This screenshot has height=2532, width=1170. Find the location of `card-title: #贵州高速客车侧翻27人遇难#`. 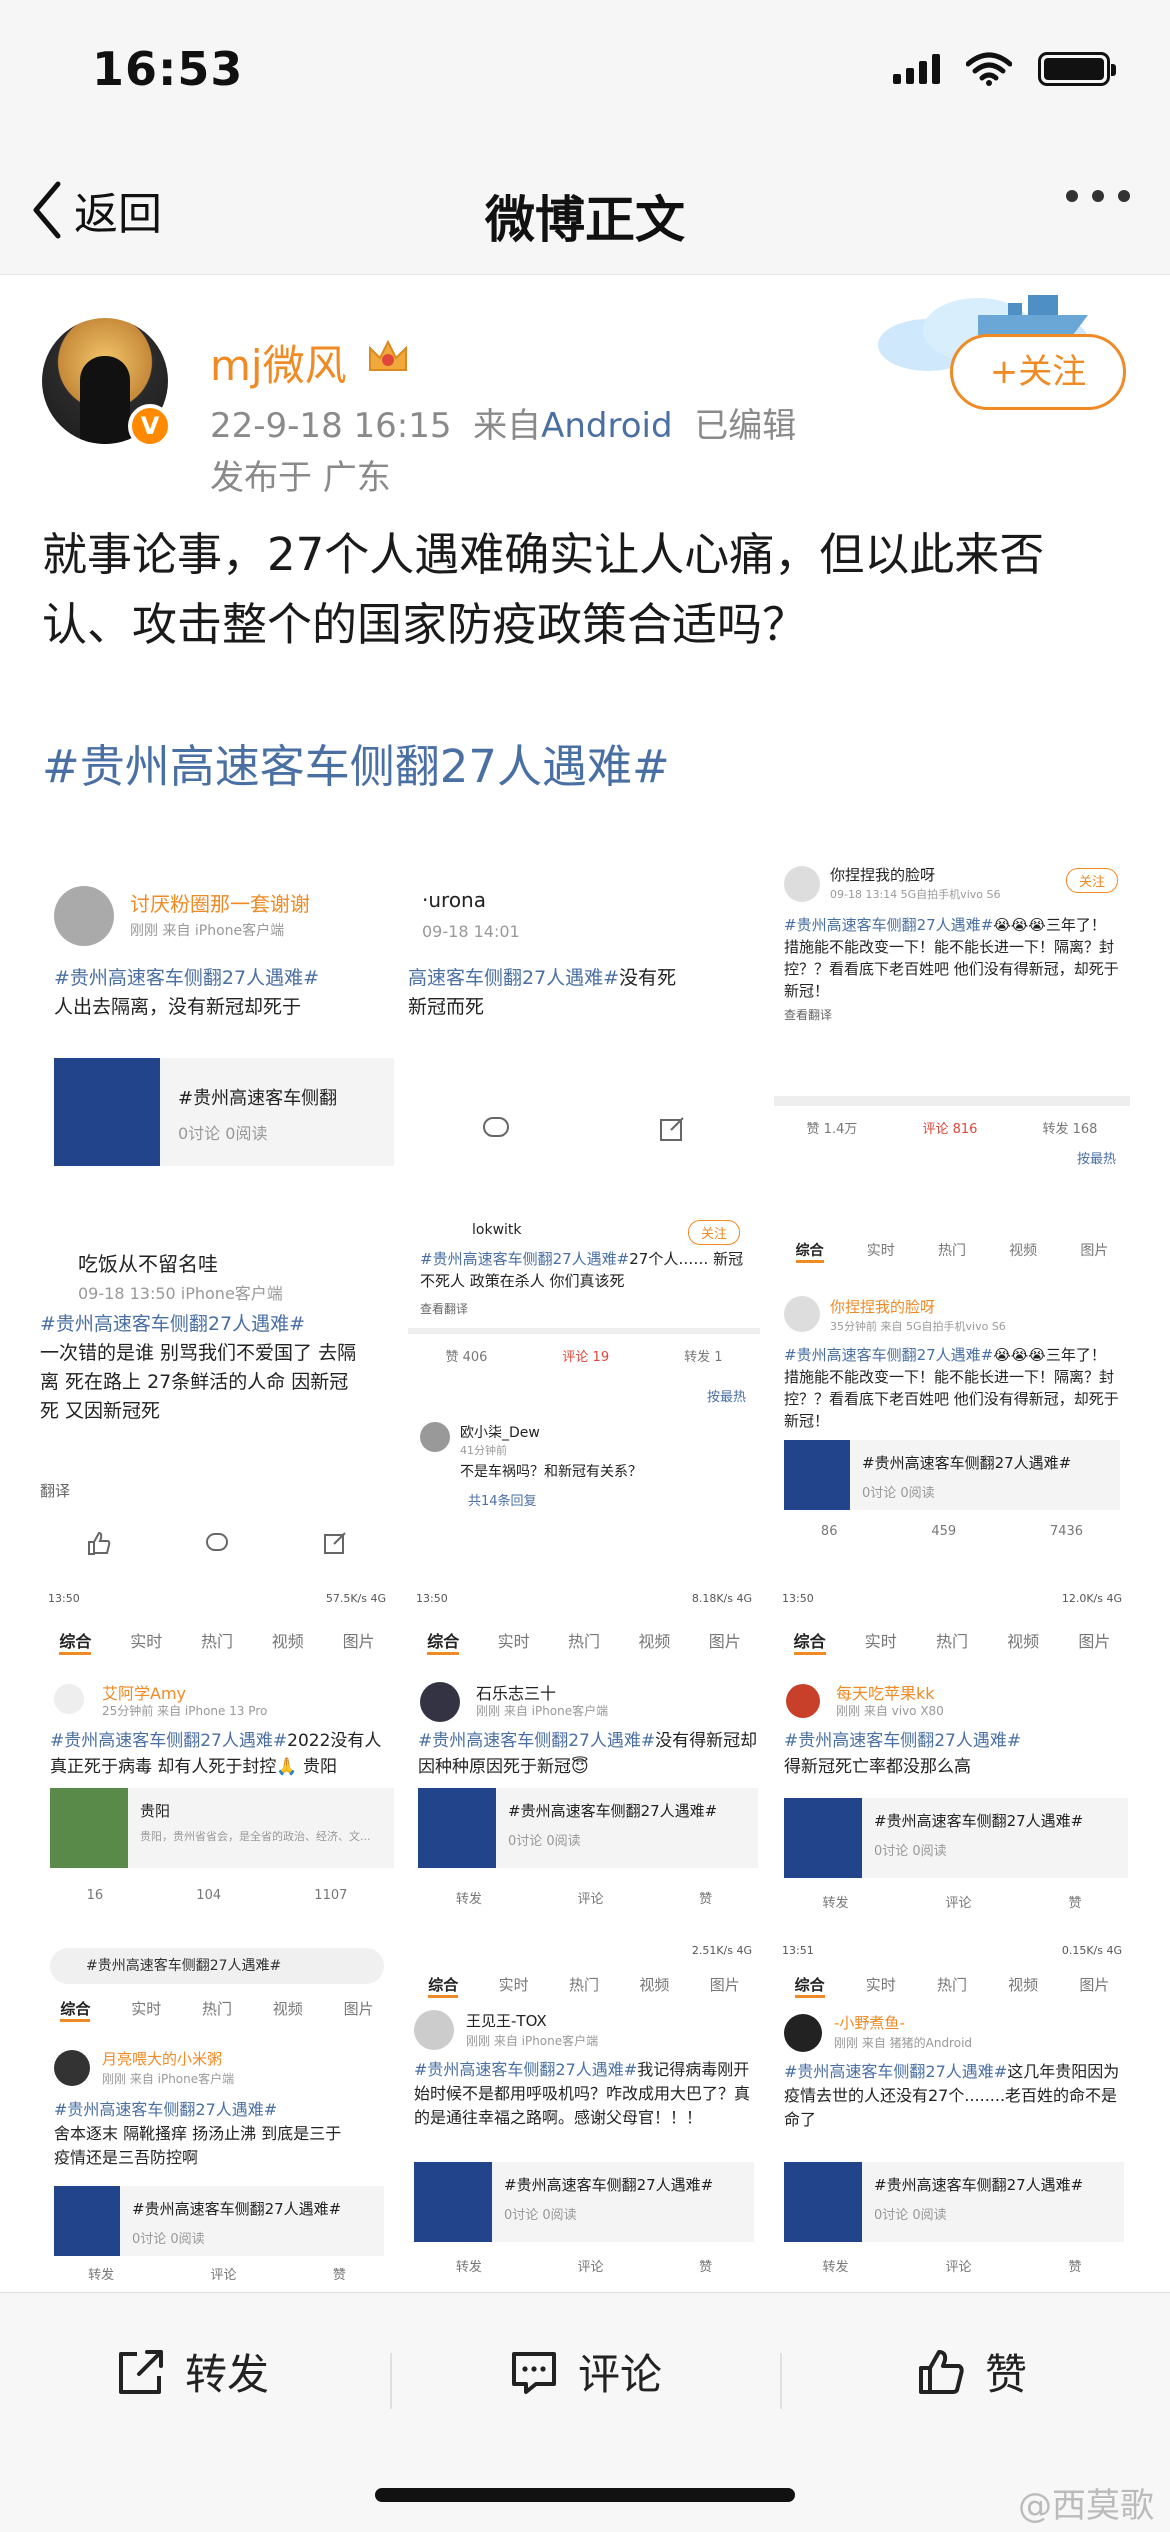

card-title: #贵州高速客车侧翻27人遇难# is located at coordinates (979, 2185).